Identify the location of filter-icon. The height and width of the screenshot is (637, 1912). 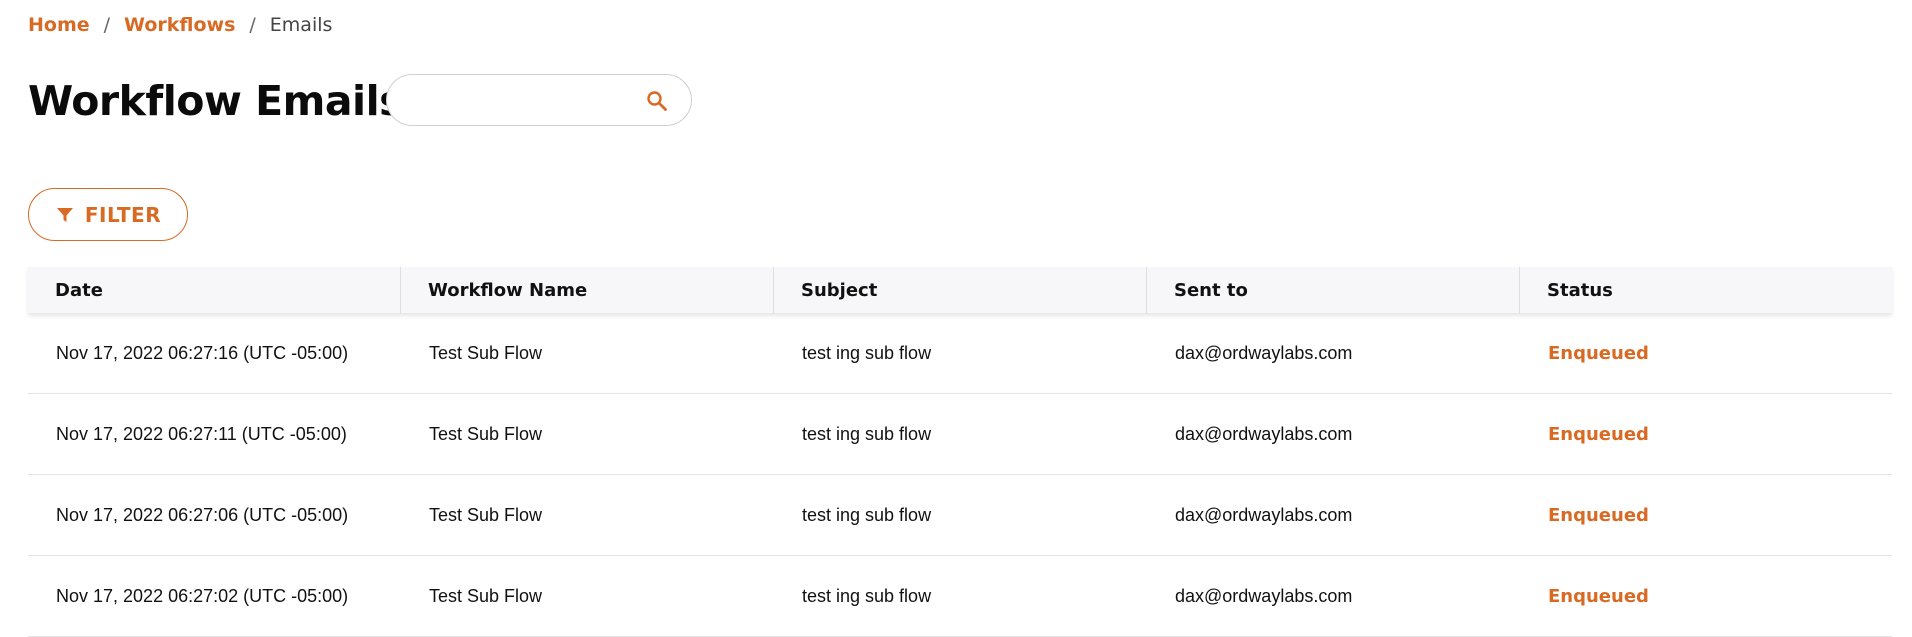
(64, 214).